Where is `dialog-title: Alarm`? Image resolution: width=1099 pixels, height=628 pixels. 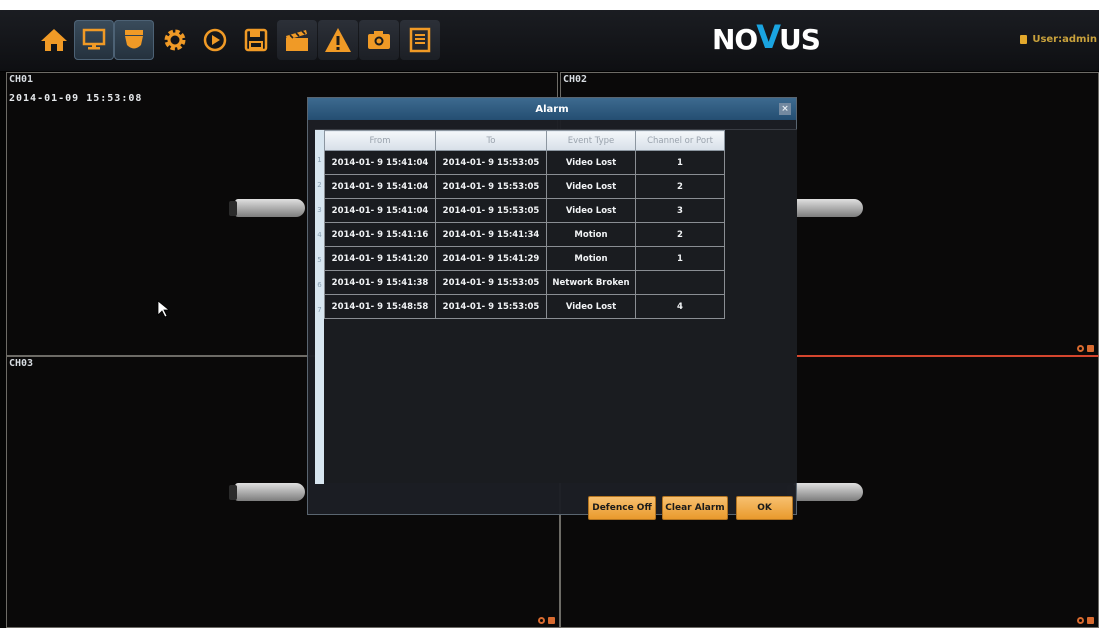
dialog-title: Alarm is located at coordinates (552, 109).